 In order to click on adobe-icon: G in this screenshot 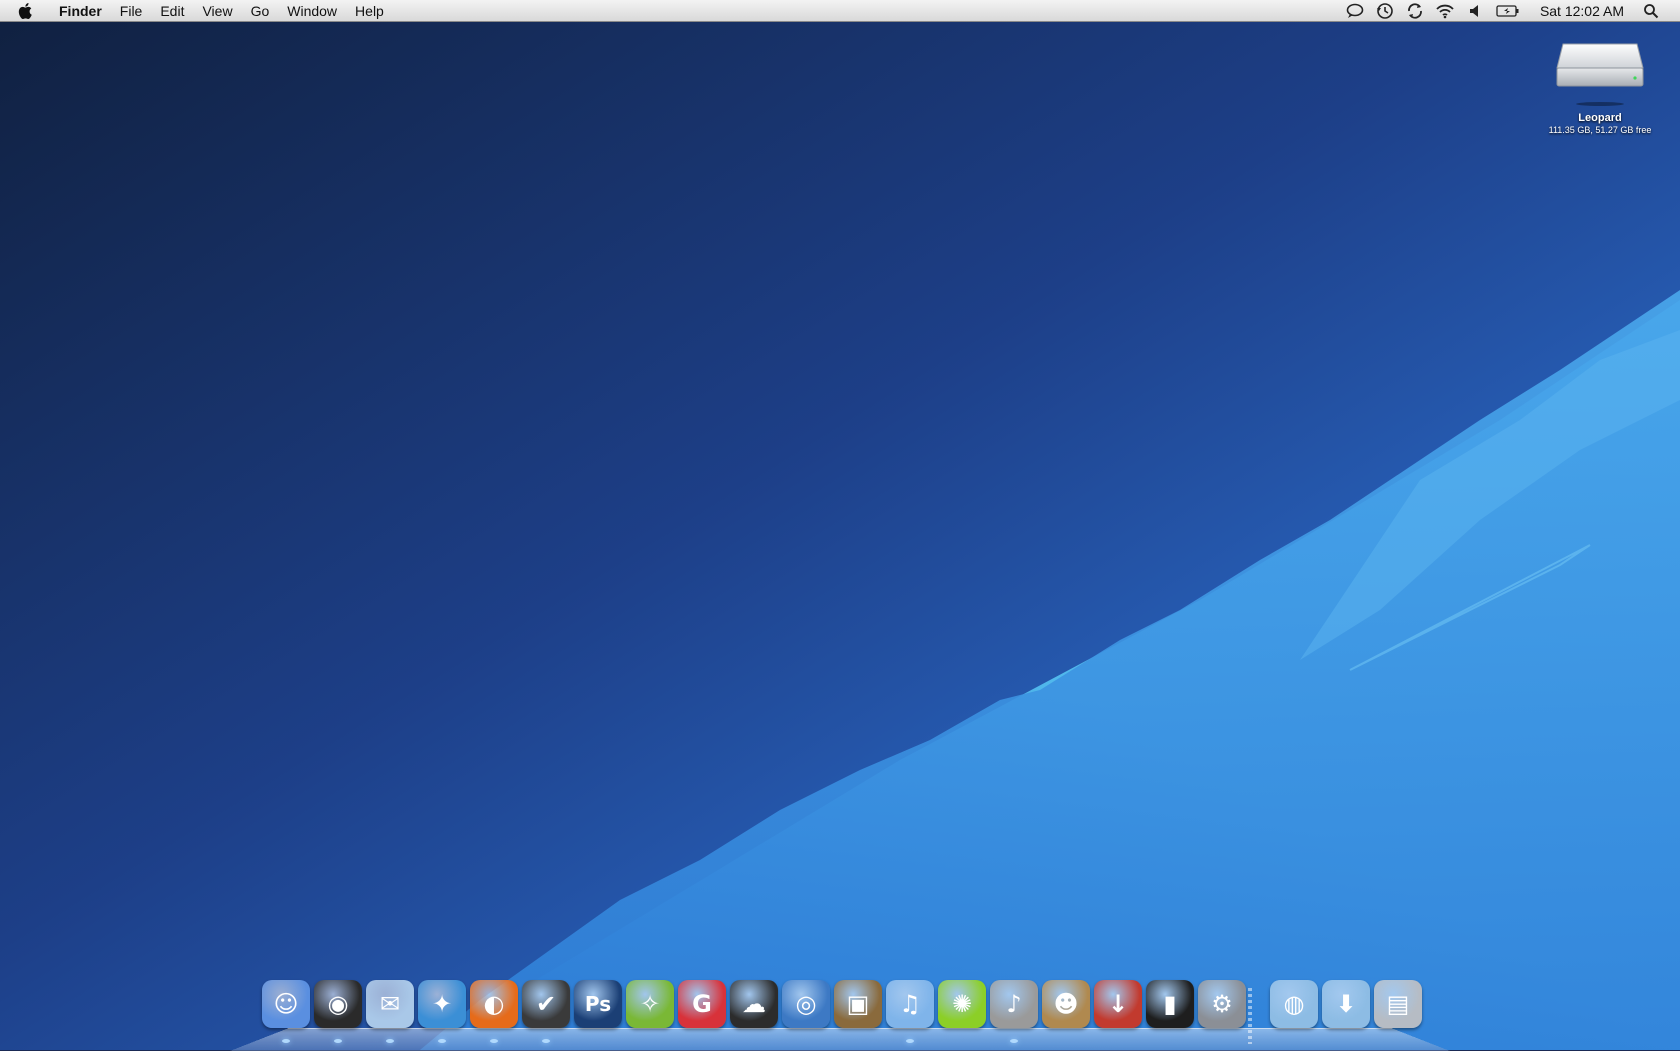, I will do `click(702, 1004)`.